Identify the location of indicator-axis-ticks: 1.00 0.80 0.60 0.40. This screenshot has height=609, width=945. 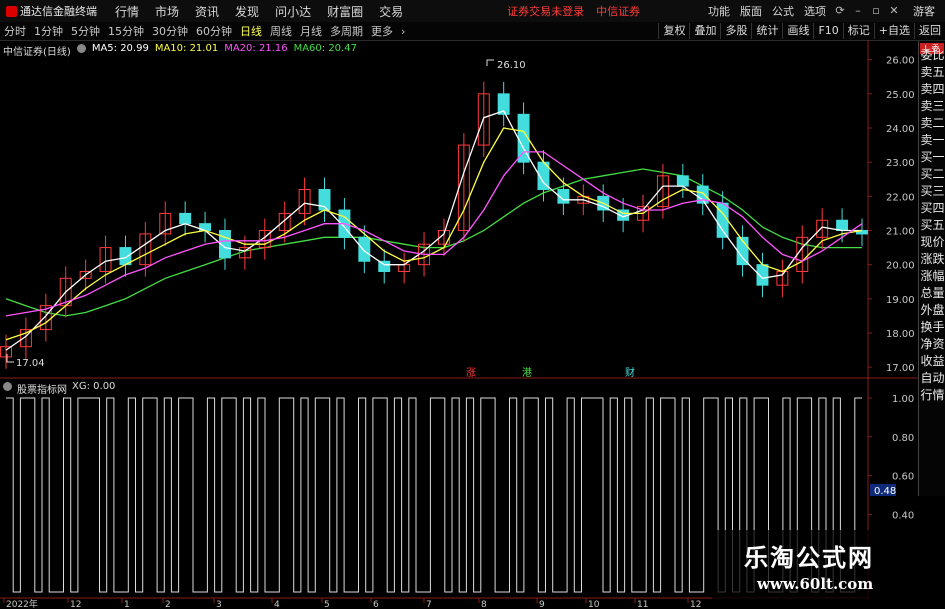
(891, 457).